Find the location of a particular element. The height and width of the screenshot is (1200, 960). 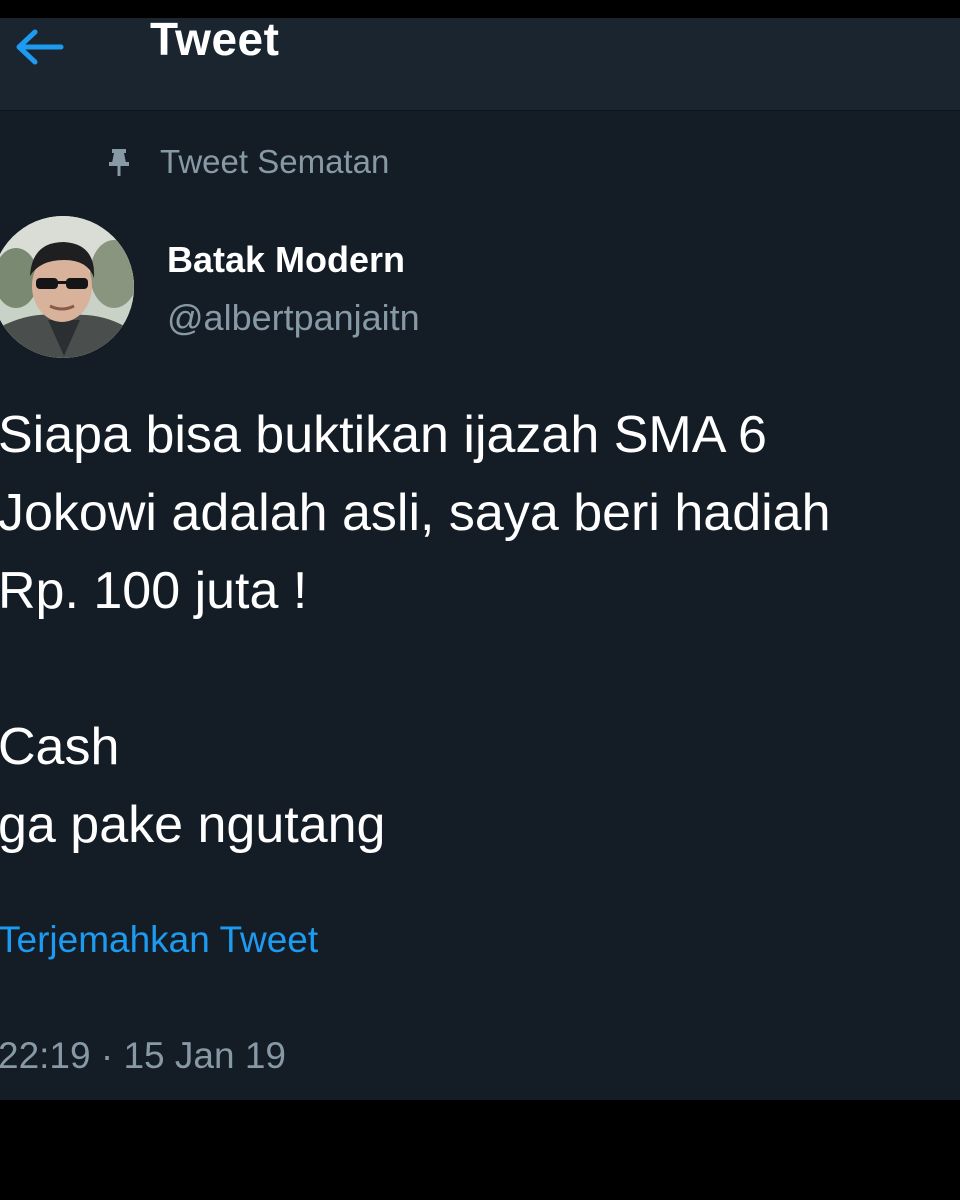

top-letterbox is located at coordinates (480, 9).